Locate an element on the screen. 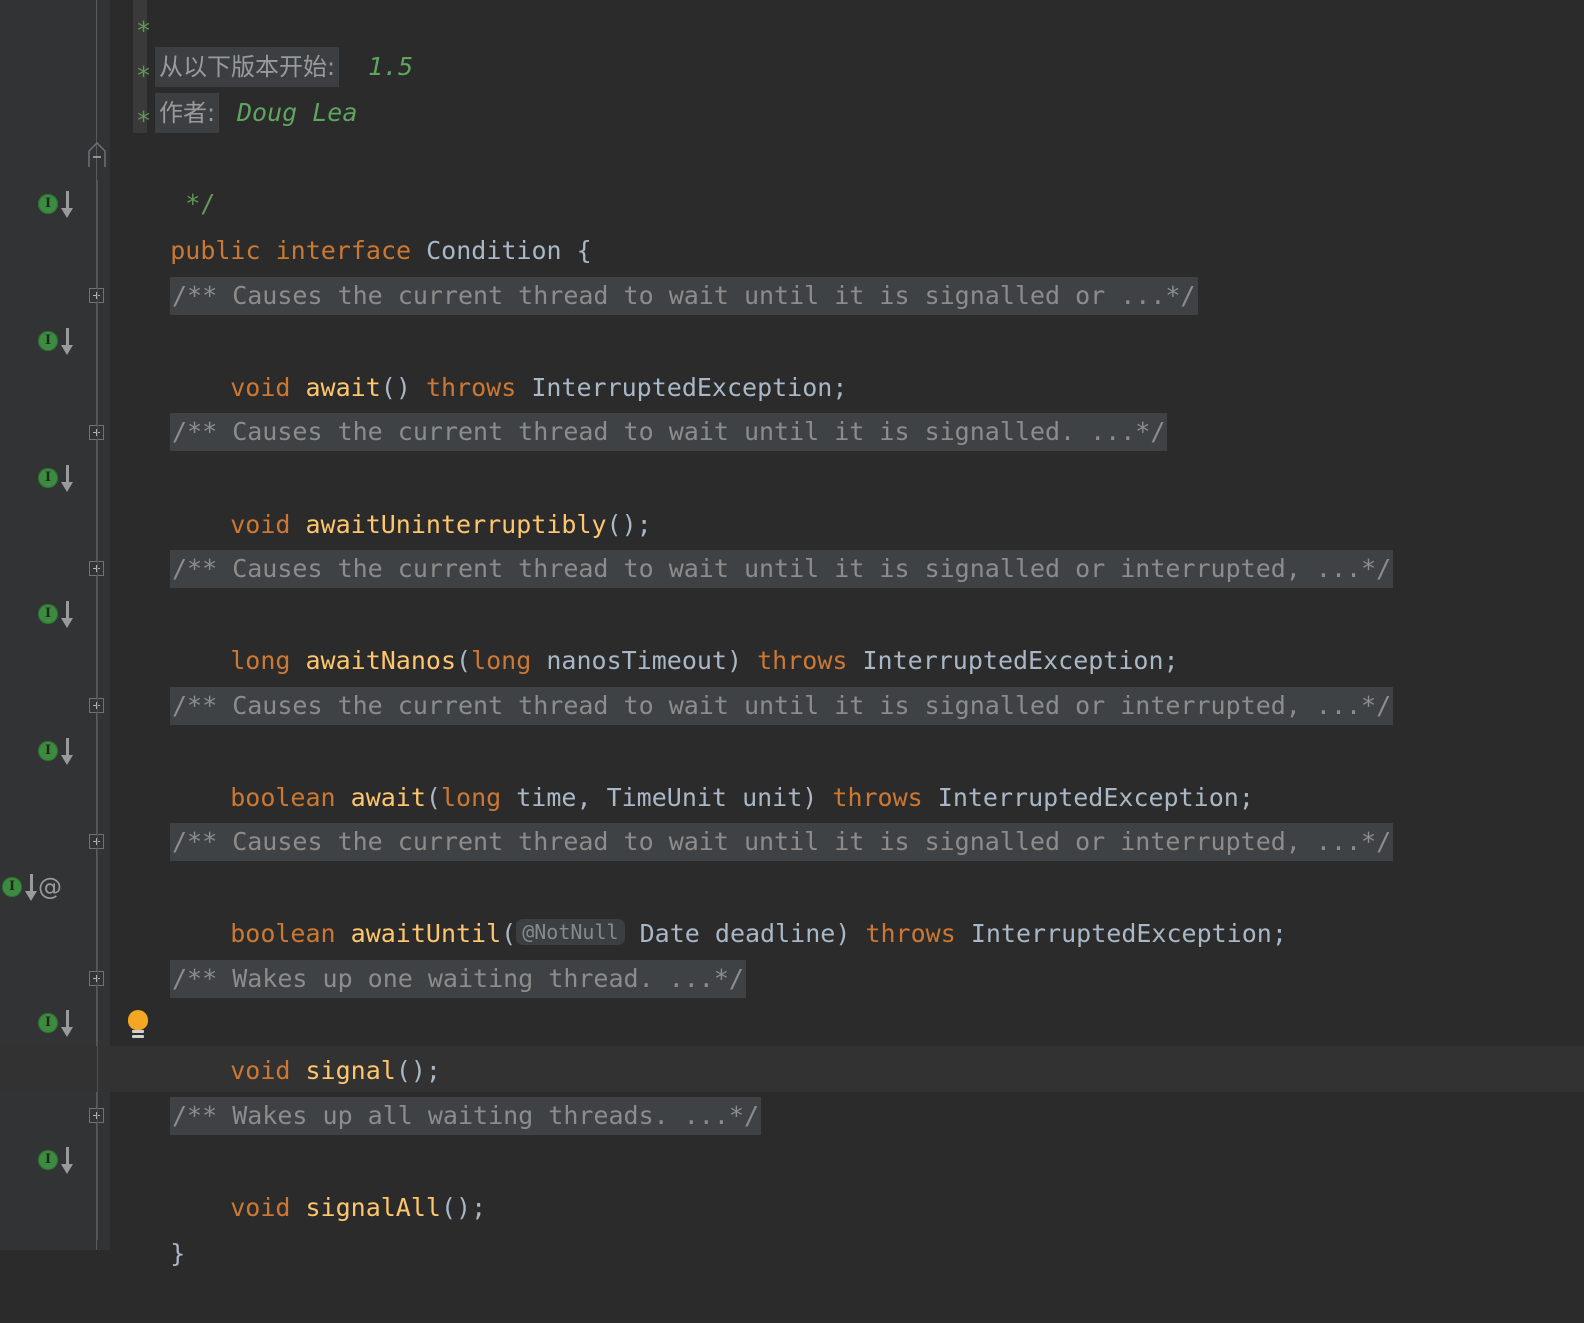 The width and height of the screenshot is (1584, 1323). method-name: awaitUninterruptibly is located at coordinates (456, 524).